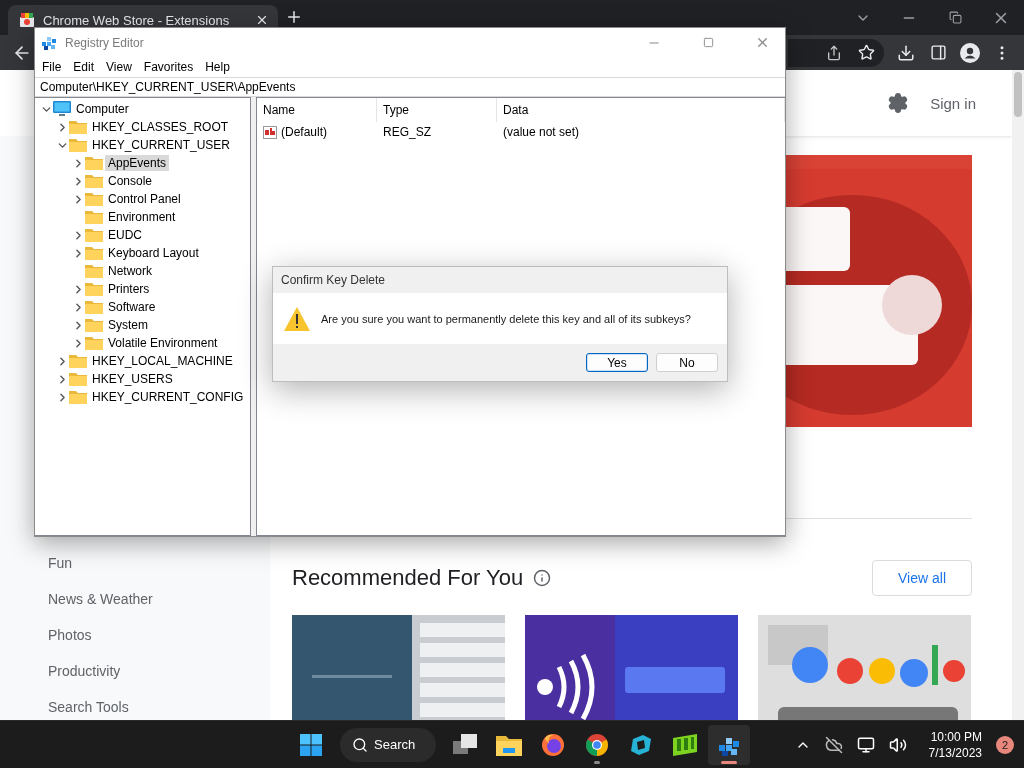 Image resolution: width=1024 pixels, height=768 pixels. Describe the element at coordinates (506, 318) in the screenshot. I see `dialog-message: Are you sure you want to permanently delete this key and all of its subkeys?` at that location.